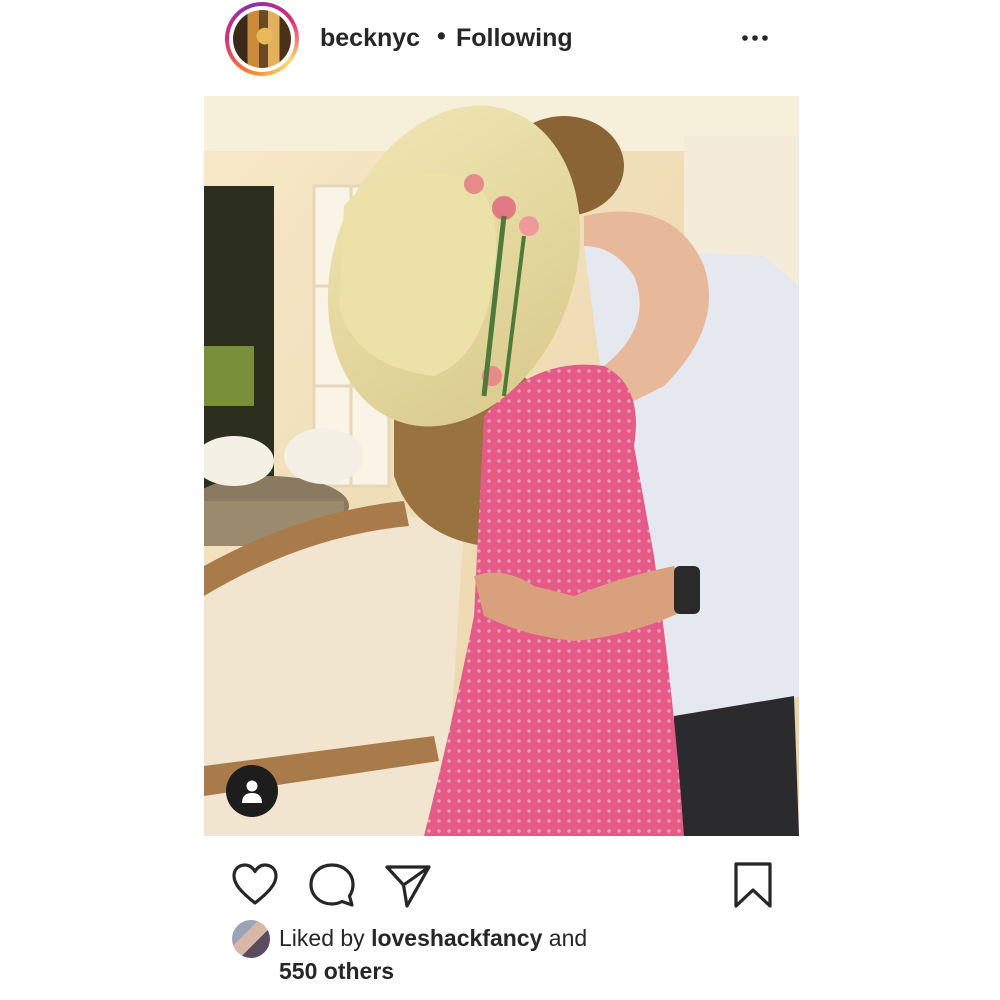 The image size is (1000, 1000). I want to click on save-bookmark-icon, so click(753, 885).